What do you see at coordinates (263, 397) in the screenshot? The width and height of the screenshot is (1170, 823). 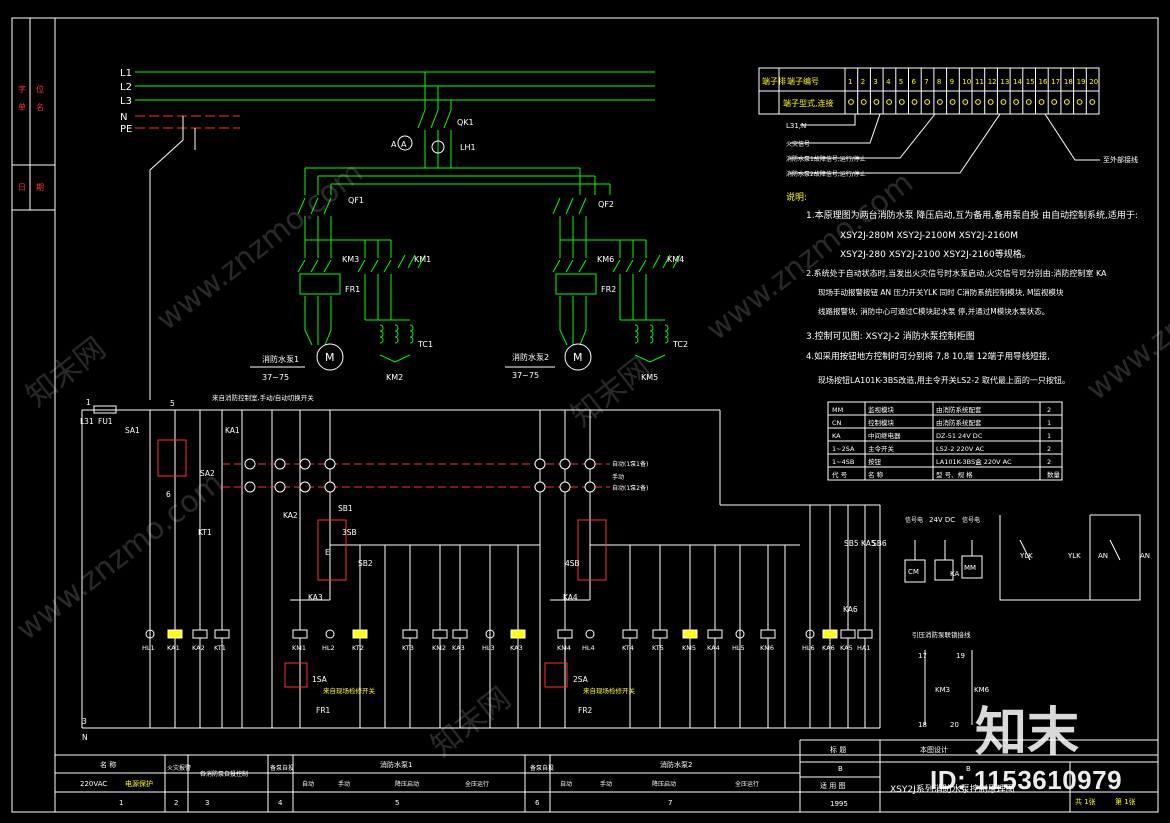 I see `sa-note: 来自消防控制室,手动/自动切换开关` at bounding box center [263, 397].